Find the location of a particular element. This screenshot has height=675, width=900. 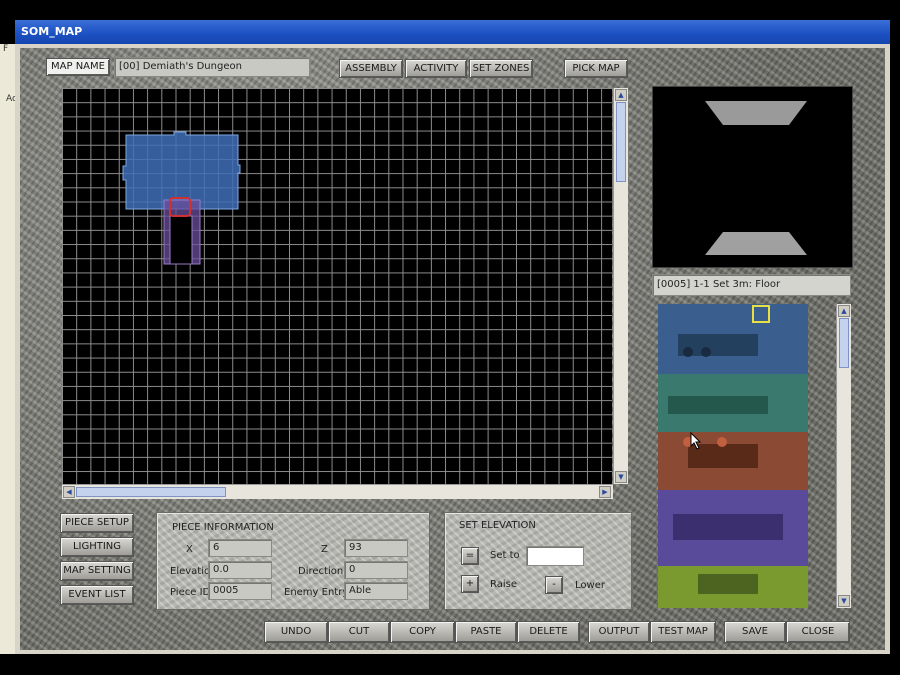

arrow-right-icon: ▶ is located at coordinates (605, 492).